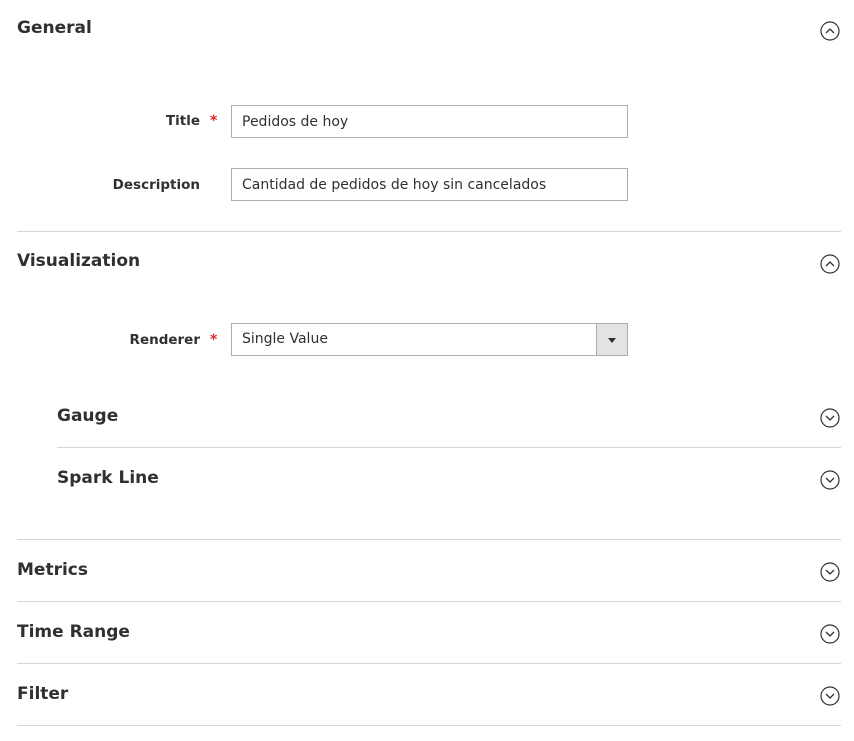  Describe the element at coordinates (54, 28) in the screenshot. I see `general-section-title: General` at that location.